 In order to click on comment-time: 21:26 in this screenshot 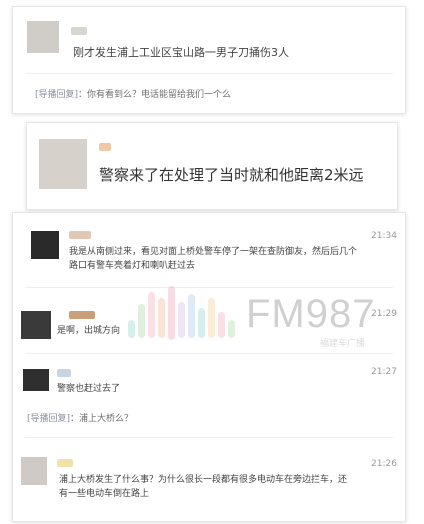, I will do `click(384, 464)`.